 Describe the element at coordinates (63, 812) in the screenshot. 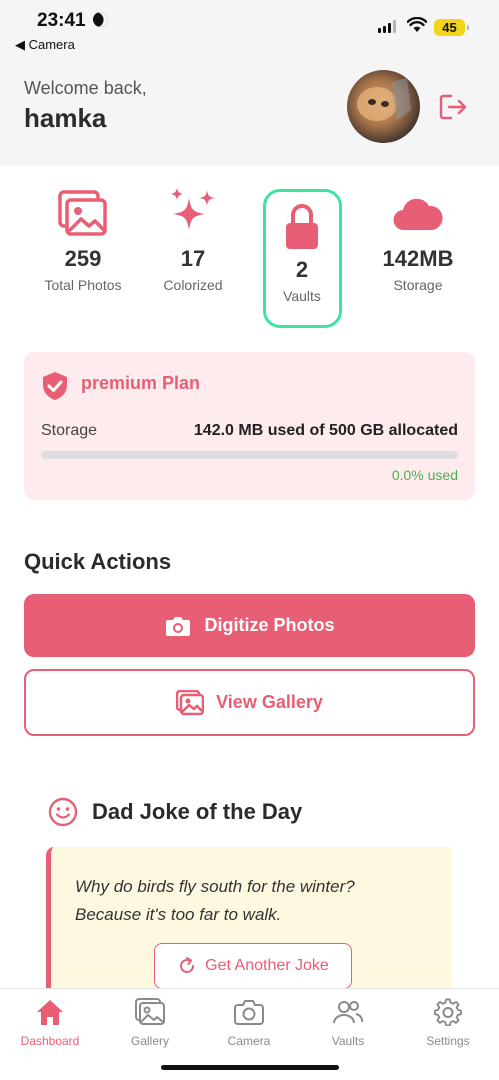

I see `smile-icon` at that location.